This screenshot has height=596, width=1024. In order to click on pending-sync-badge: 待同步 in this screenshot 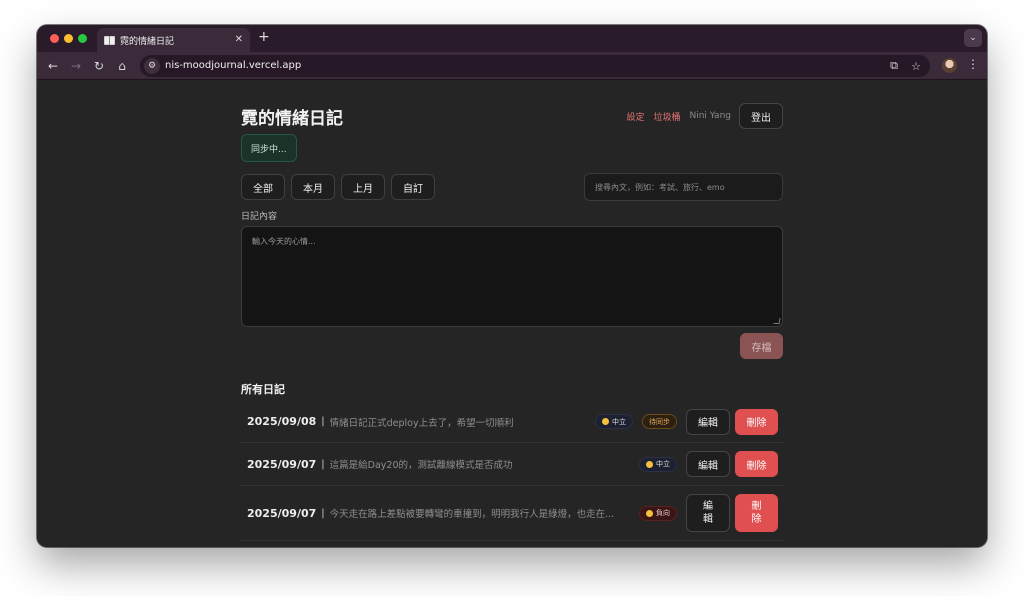, I will do `click(659, 421)`.